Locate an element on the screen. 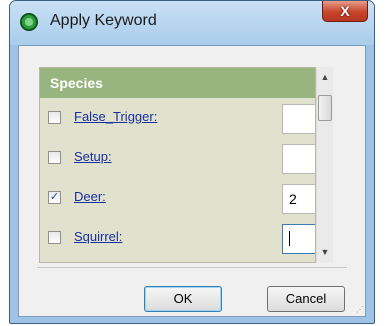  app-icon is located at coordinates (29, 22).